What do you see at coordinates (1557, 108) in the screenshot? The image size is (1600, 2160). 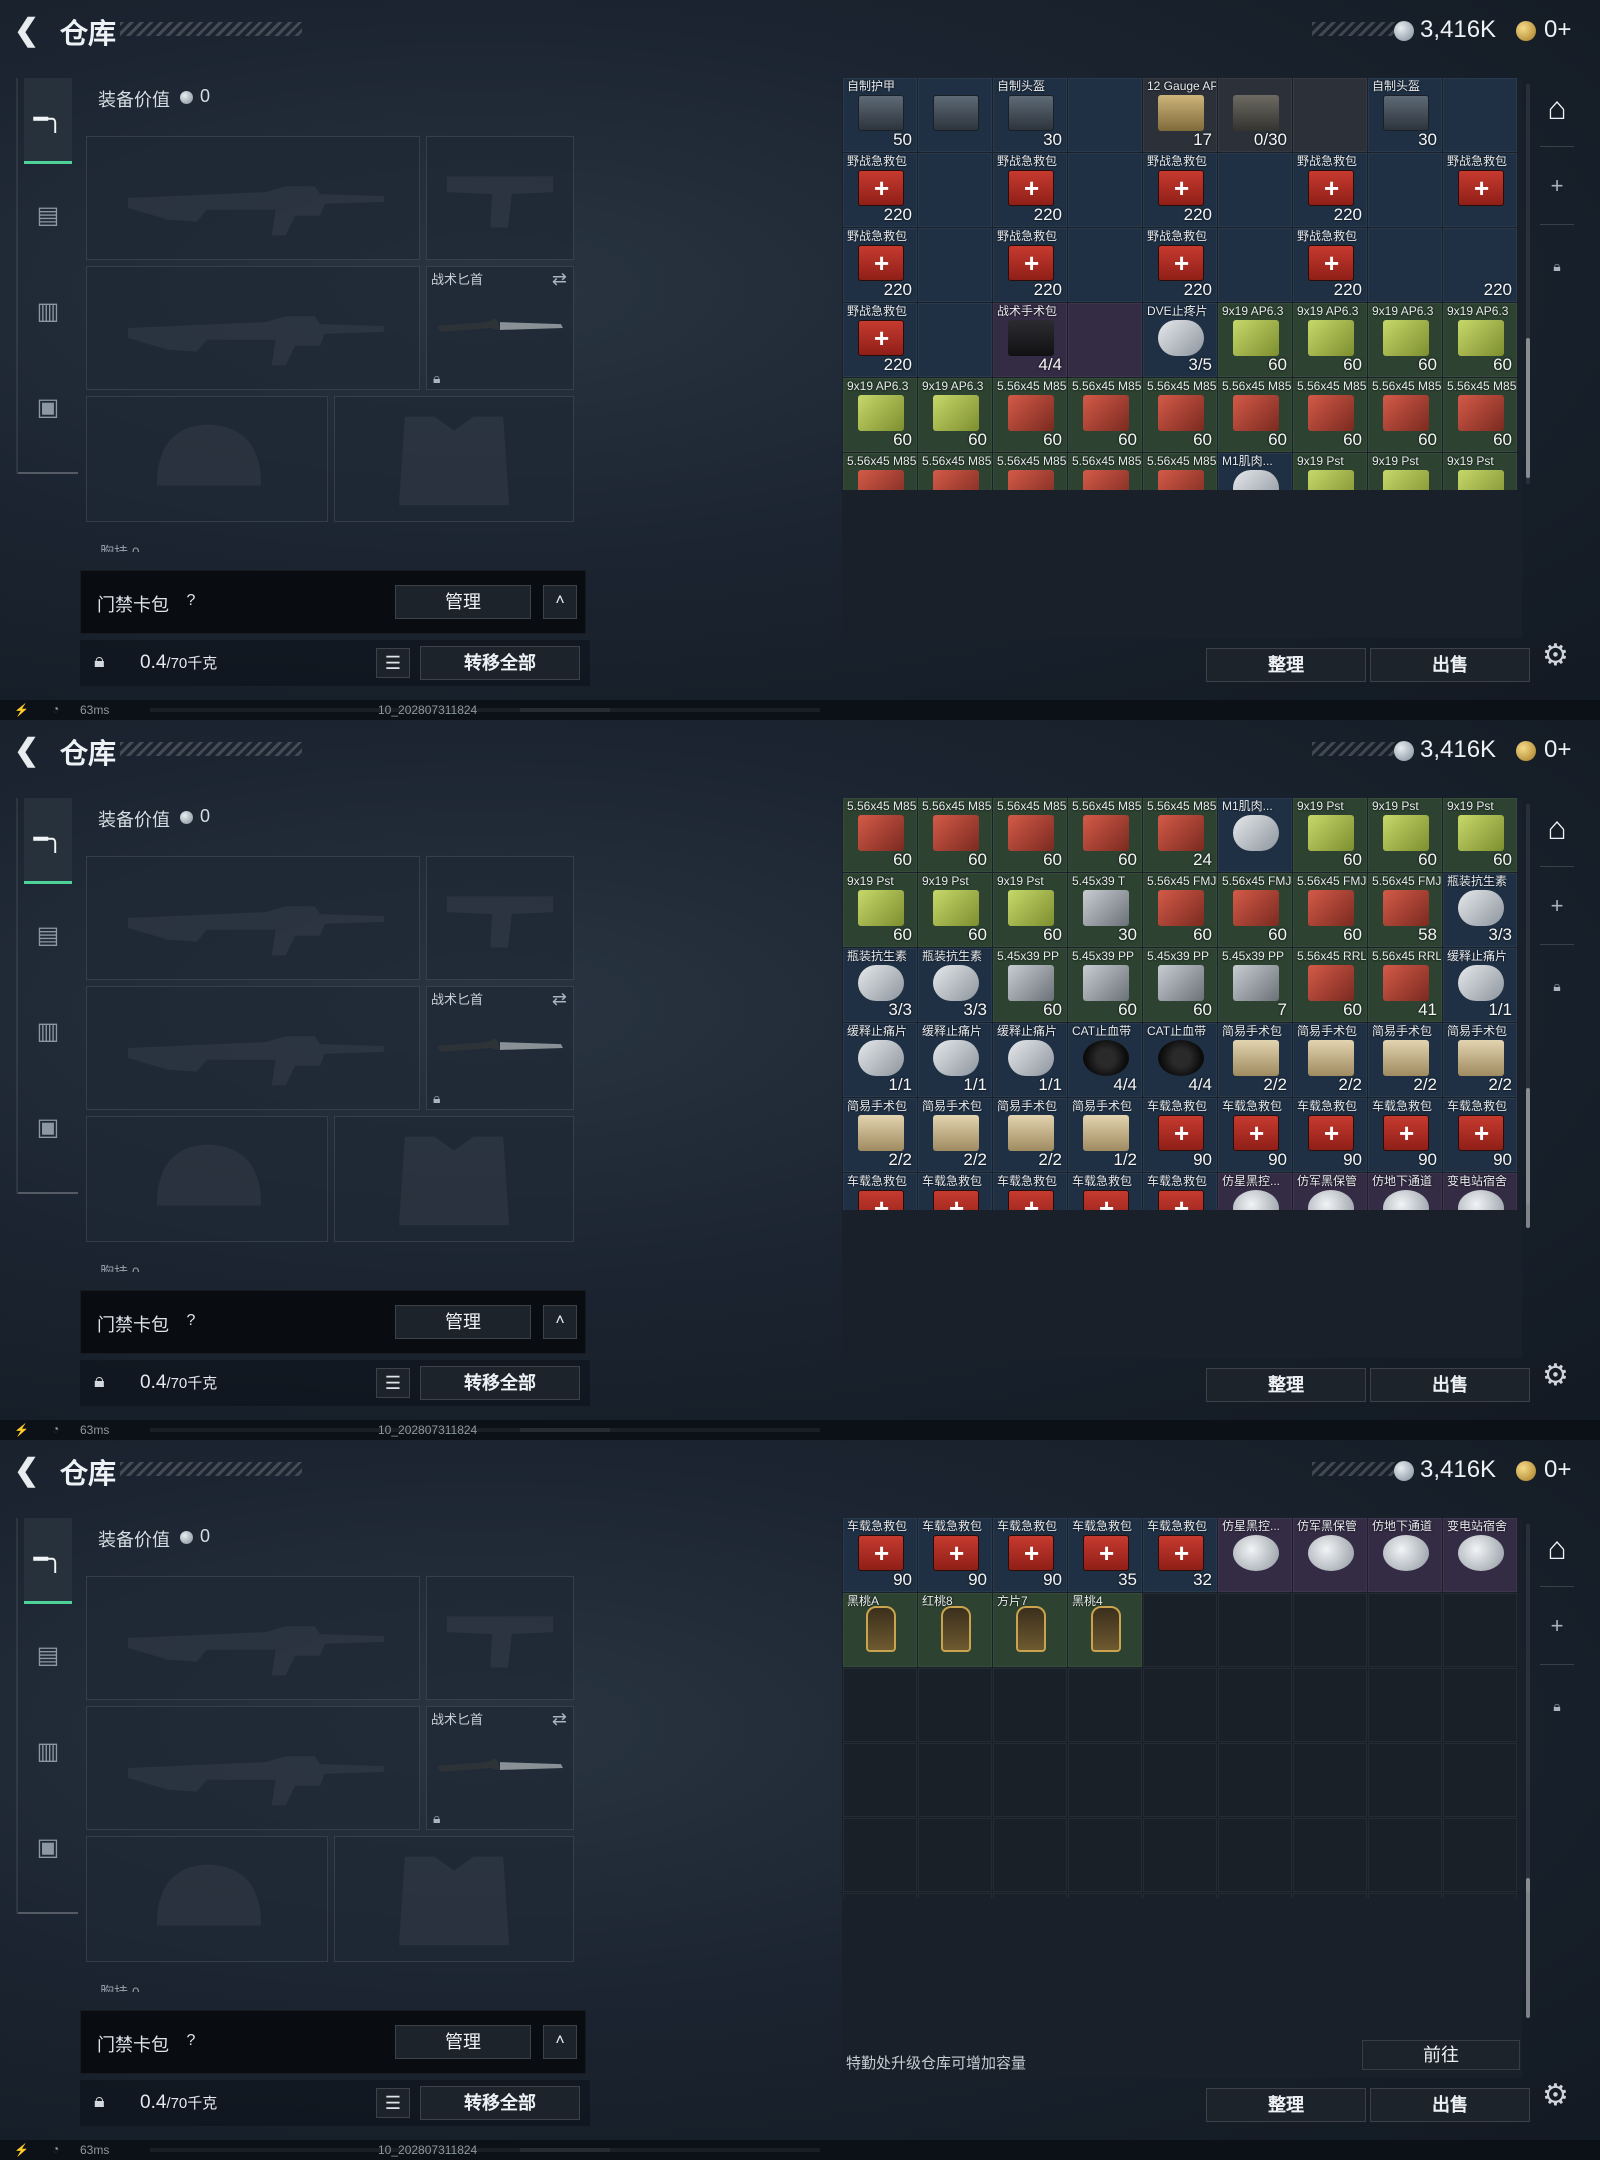 I see `warehouse-icon: ⌂` at bounding box center [1557, 108].